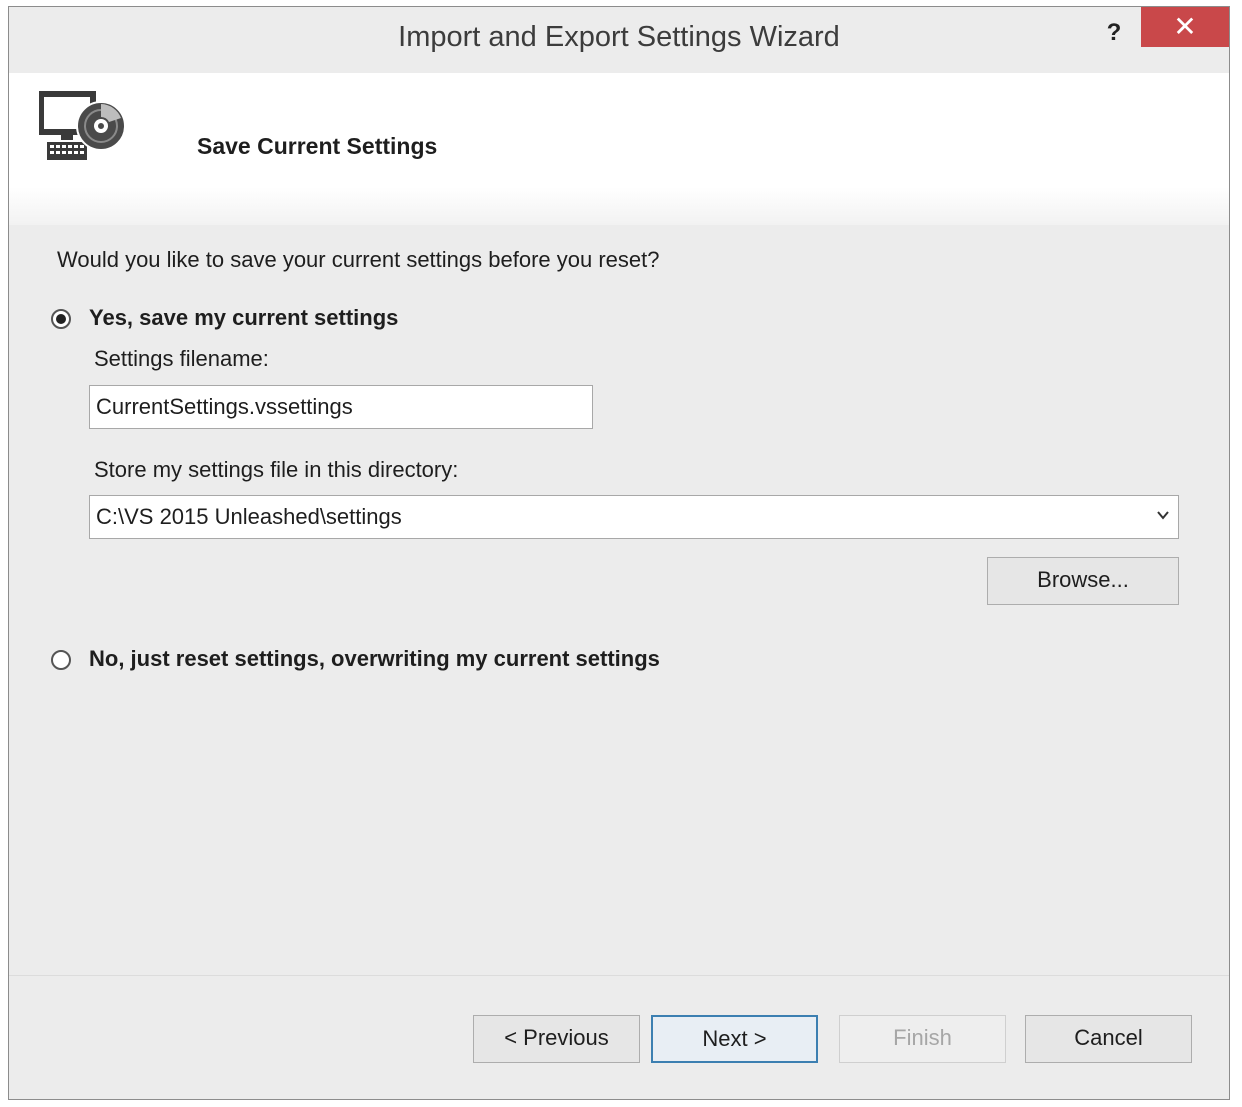  Describe the element at coordinates (249, 516) in the screenshot. I see `directory-value: C:\VS 2015 Unleashed\settings` at that location.